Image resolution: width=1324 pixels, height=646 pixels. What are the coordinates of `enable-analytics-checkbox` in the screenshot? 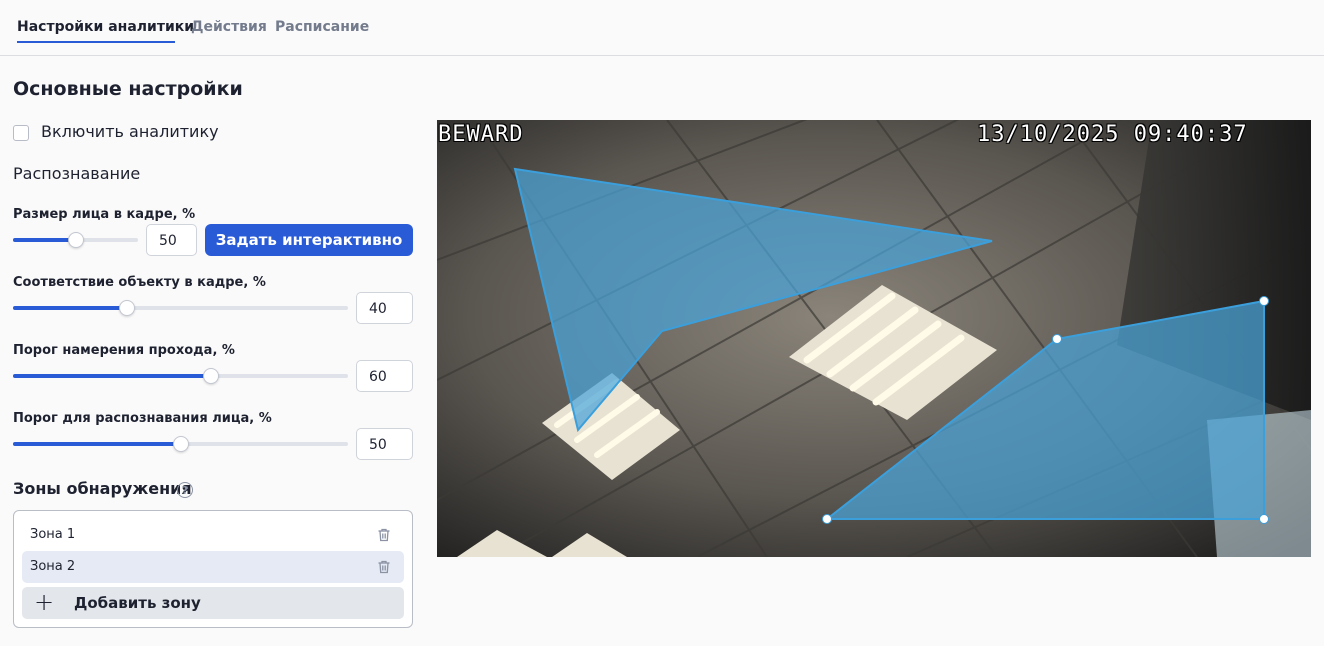 It's located at (21, 133).